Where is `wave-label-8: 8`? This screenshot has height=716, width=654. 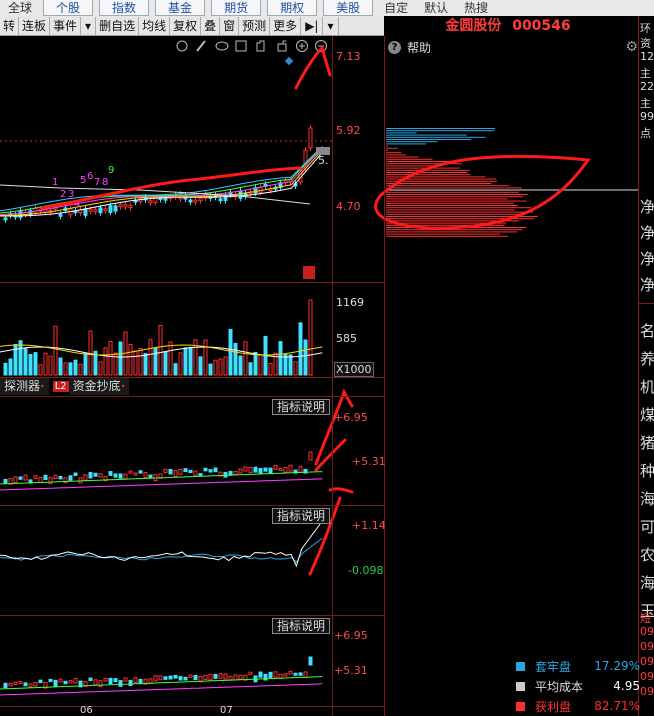 wave-label-8: 8 is located at coordinates (105, 182).